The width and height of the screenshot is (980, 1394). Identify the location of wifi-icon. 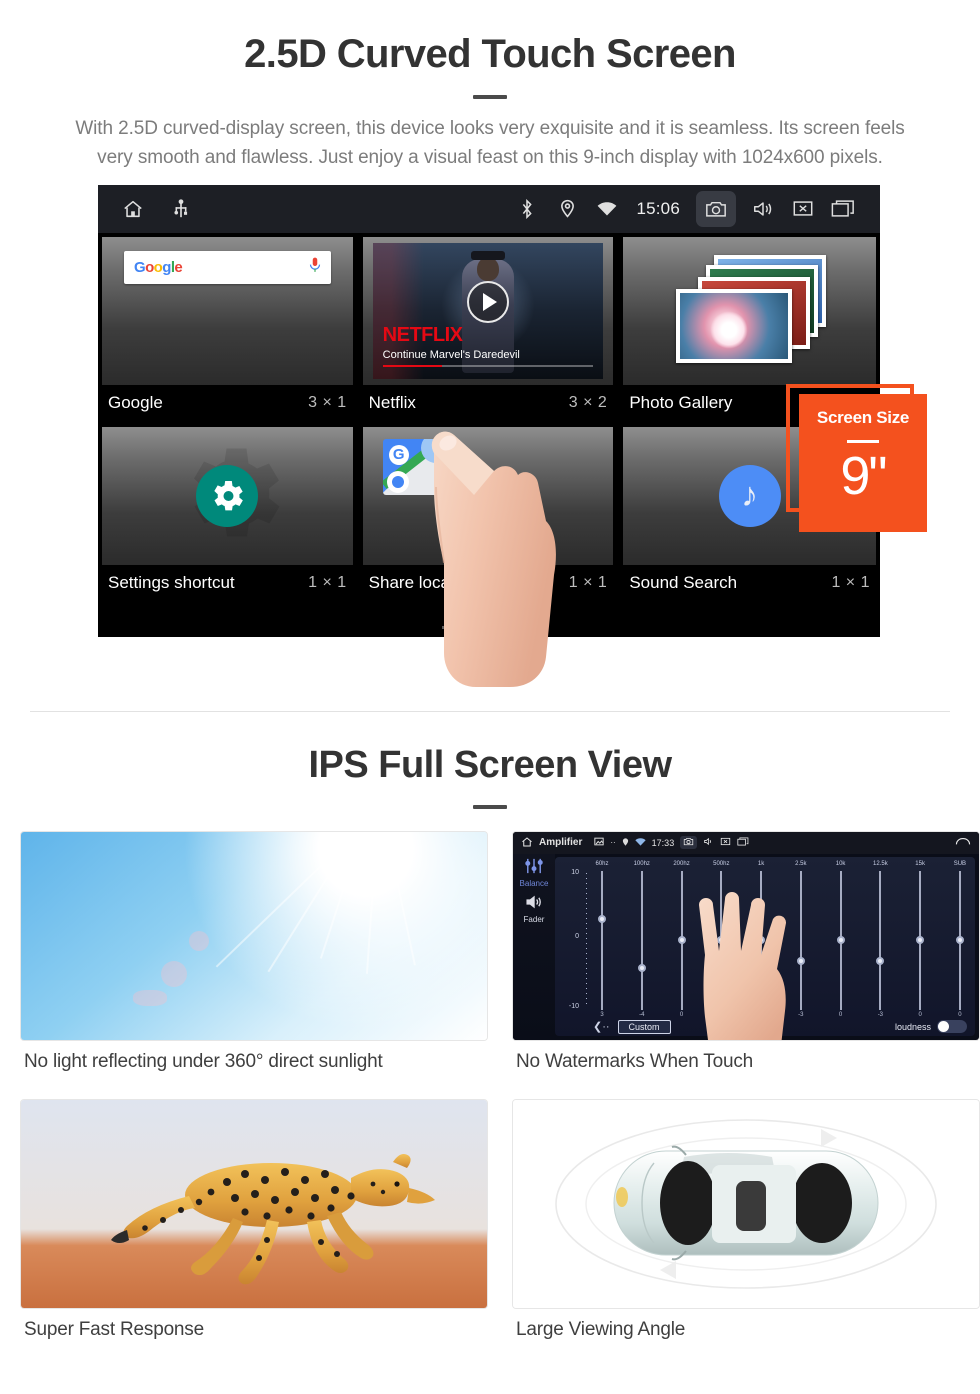
(607, 209).